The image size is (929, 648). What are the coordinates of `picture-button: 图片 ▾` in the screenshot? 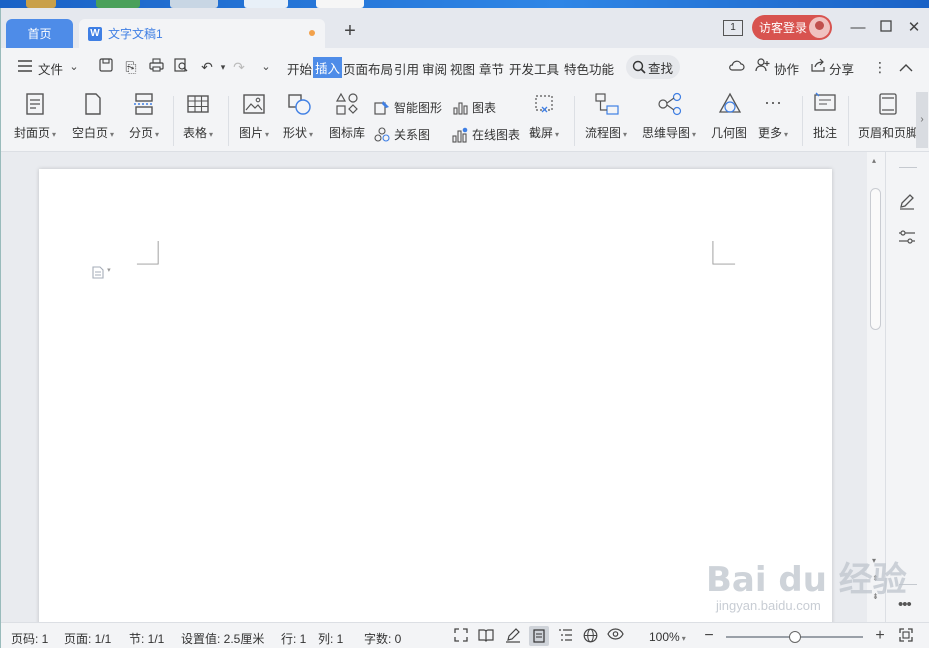 It's located at (254, 116).